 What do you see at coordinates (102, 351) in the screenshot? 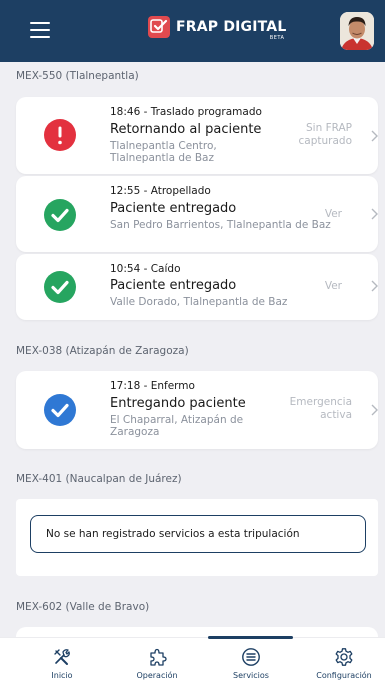
I see `section-label-mex-038: MEX-038 (Atizapán de Zaragoza)` at bounding box center [102, 351].